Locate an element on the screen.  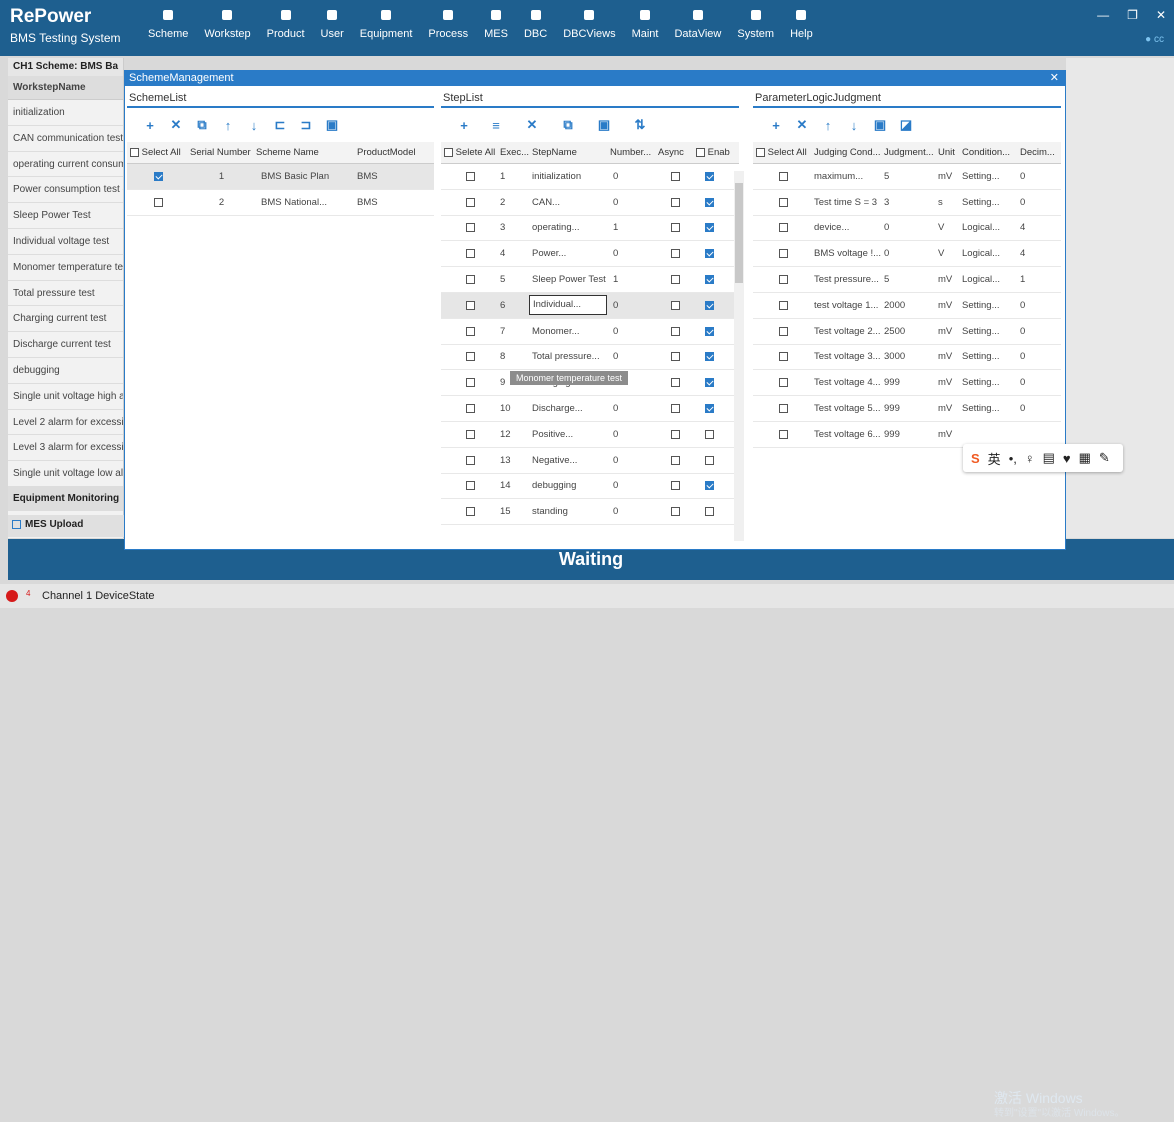
workstep-row: operating current consum is located at coordinates (65, 165).